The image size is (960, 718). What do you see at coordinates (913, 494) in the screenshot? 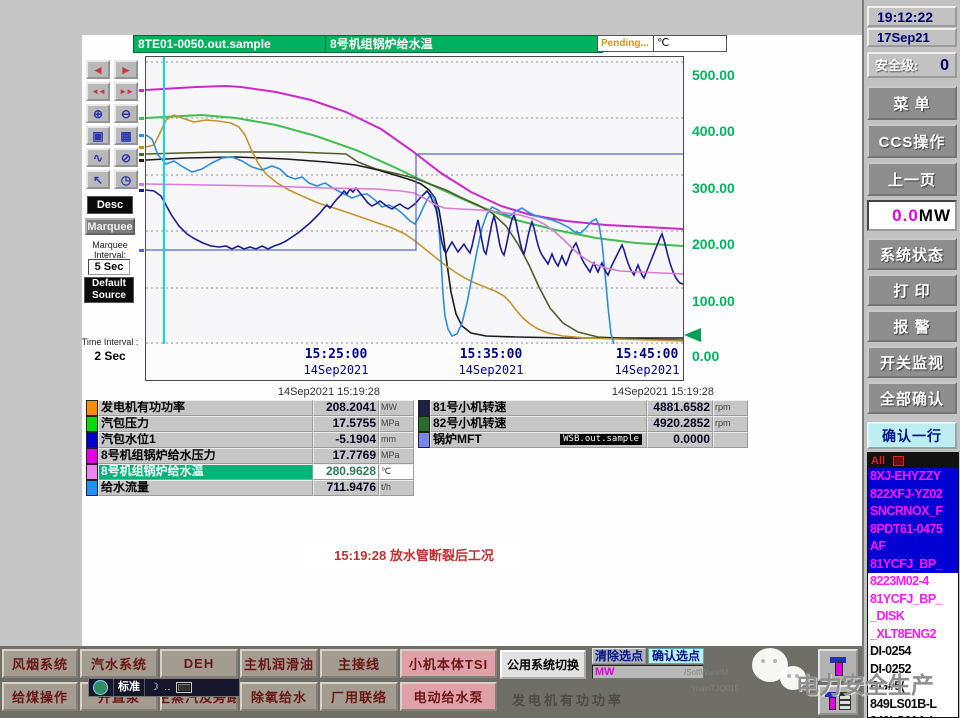
I see `alarm-item: 822XFJ-YZ02` at bounding box center [913, 494].